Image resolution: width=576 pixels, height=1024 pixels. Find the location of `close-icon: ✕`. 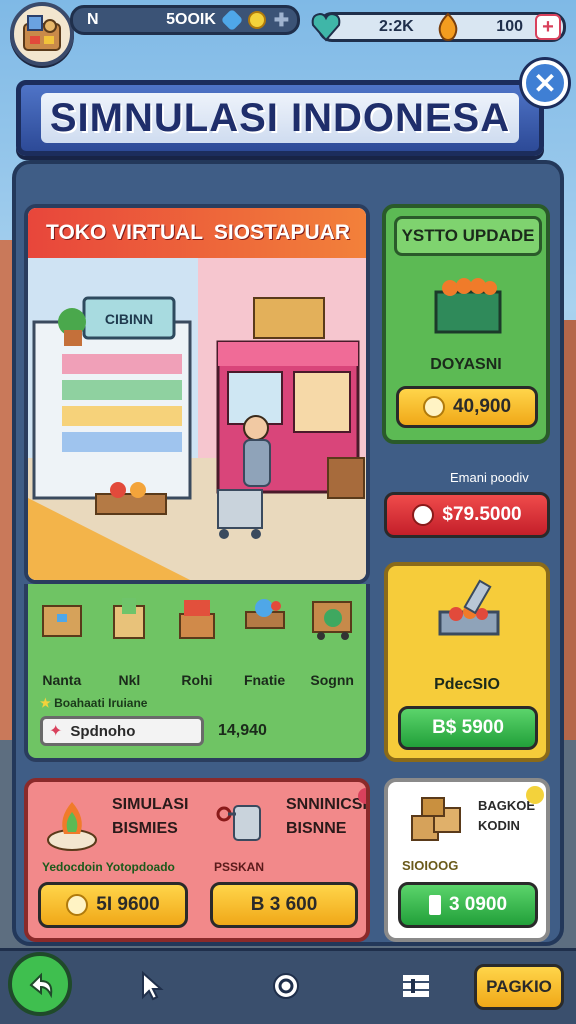

close-icon: ✕ is located at coordinates (545, 83).